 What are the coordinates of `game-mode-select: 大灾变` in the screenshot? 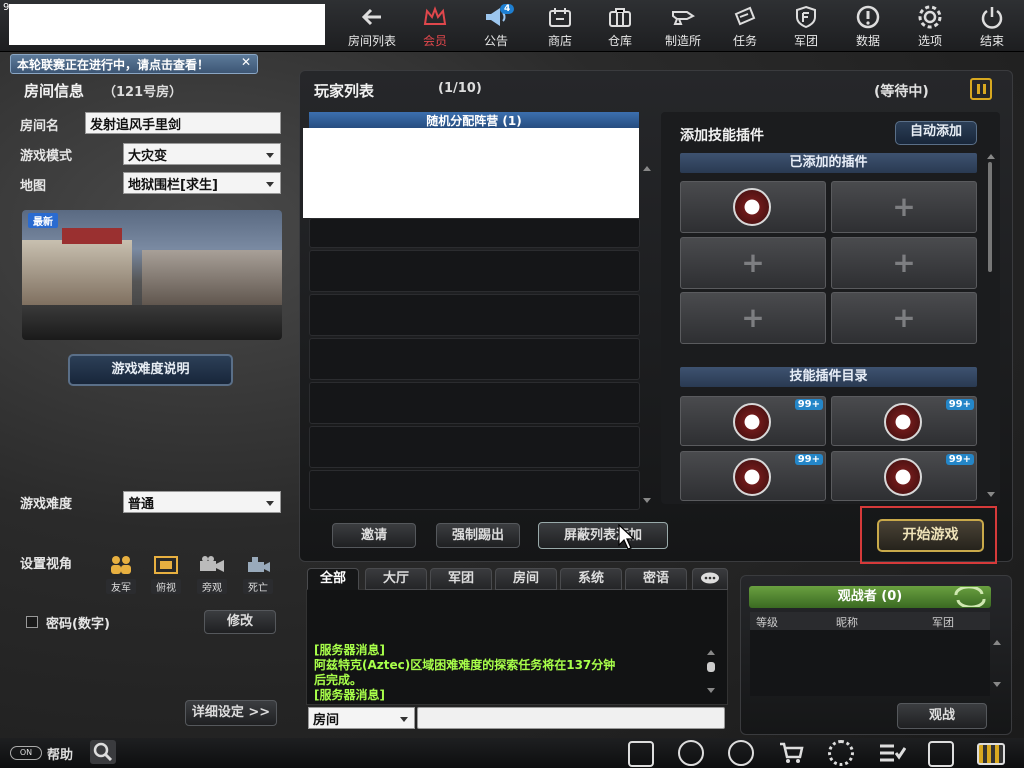 It's located at (202, 154).